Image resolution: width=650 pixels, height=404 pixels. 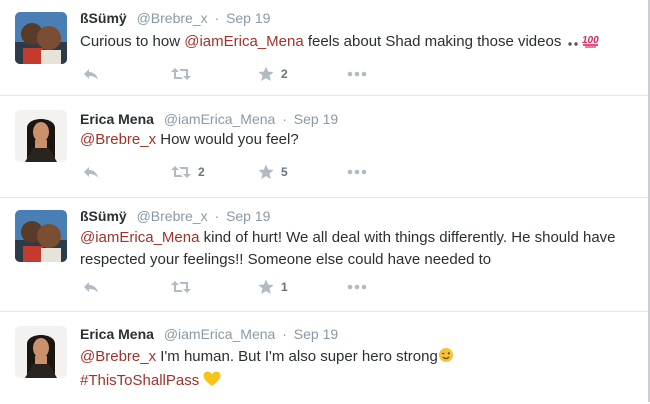 What do you see at coordinates (284, 287) in the screenshot?
I see `favorite-count: 1` at bounding box center [284, 287].